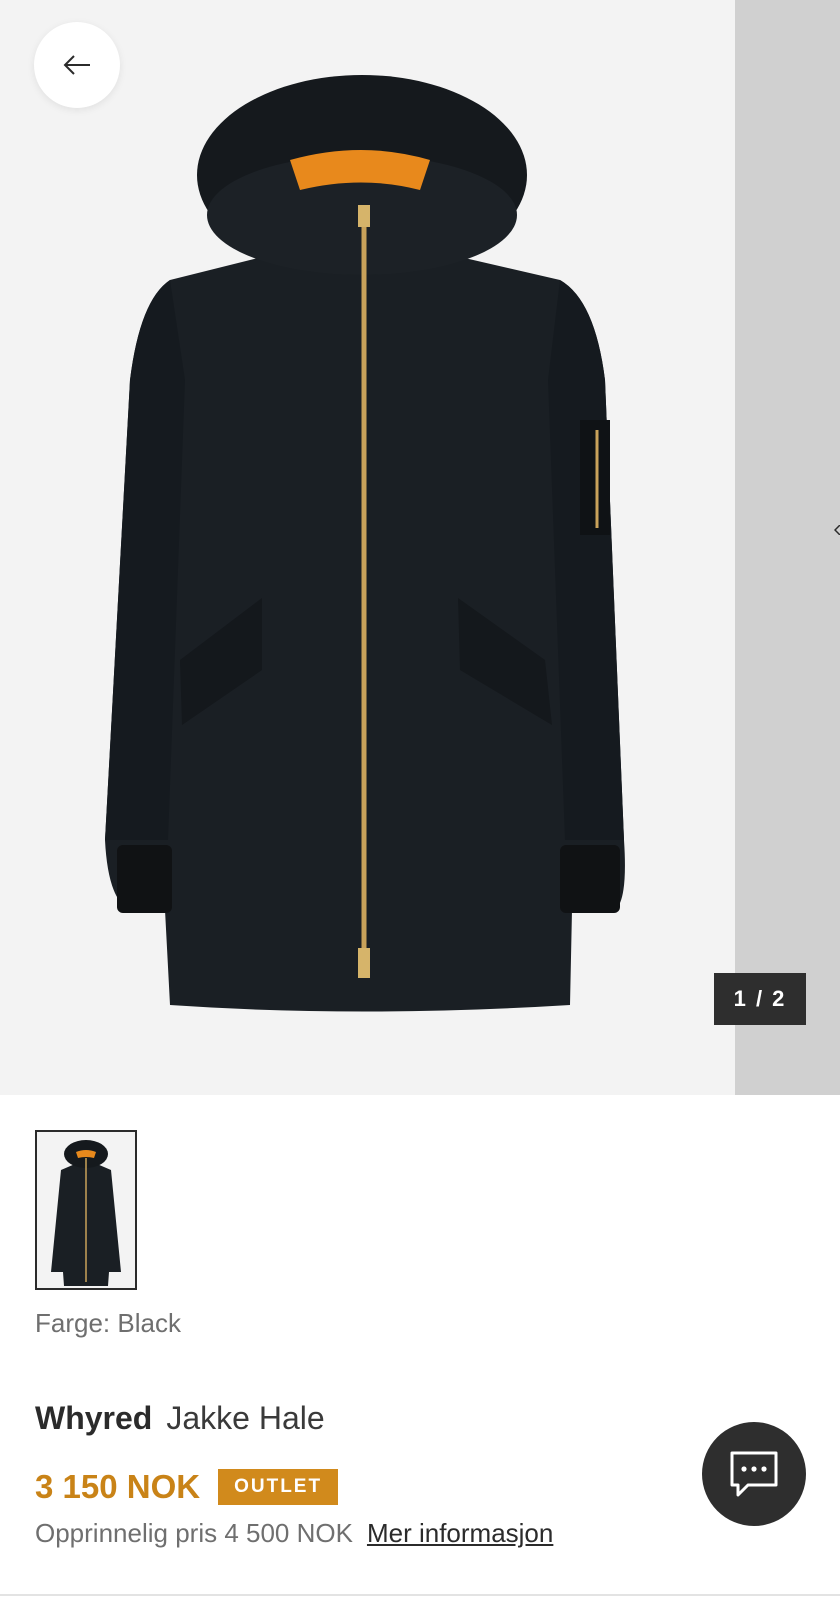 This screenshot has height=1600, width=840. What do you see at coordinates (194, 1533) in the screenshot?
I see `original-price: Opprinnelig pris 4 500 NOK` at bounding box center [194, 1533].